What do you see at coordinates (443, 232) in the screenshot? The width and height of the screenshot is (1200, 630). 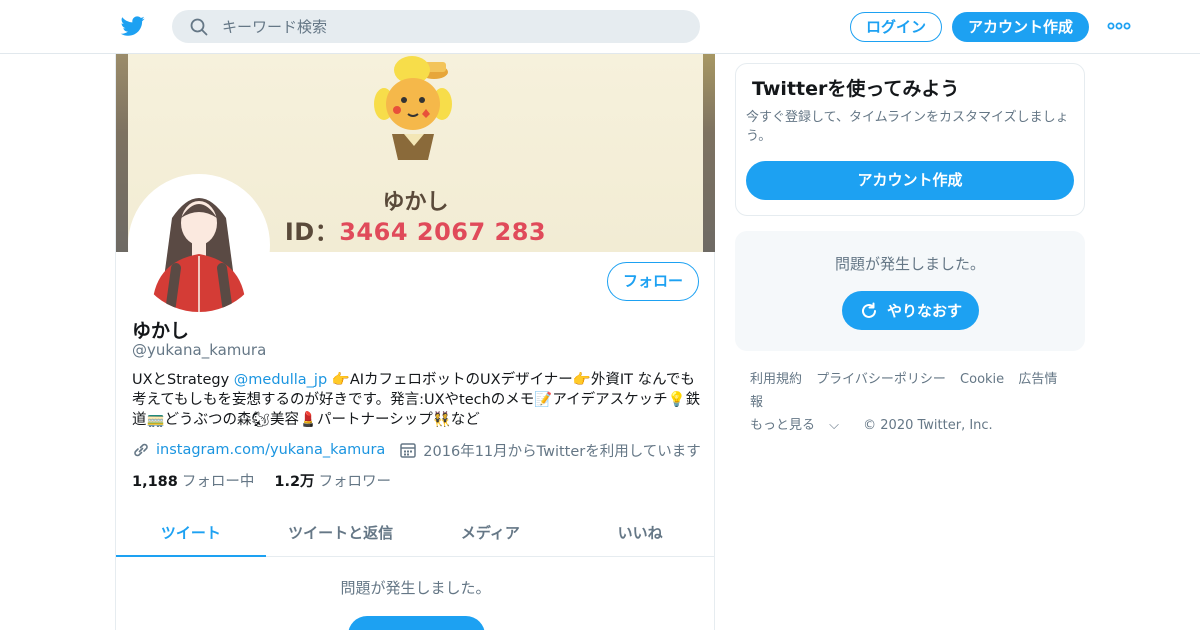 I see `banner-id-number: 3464 2067 283` at bounding box center [443, 232].